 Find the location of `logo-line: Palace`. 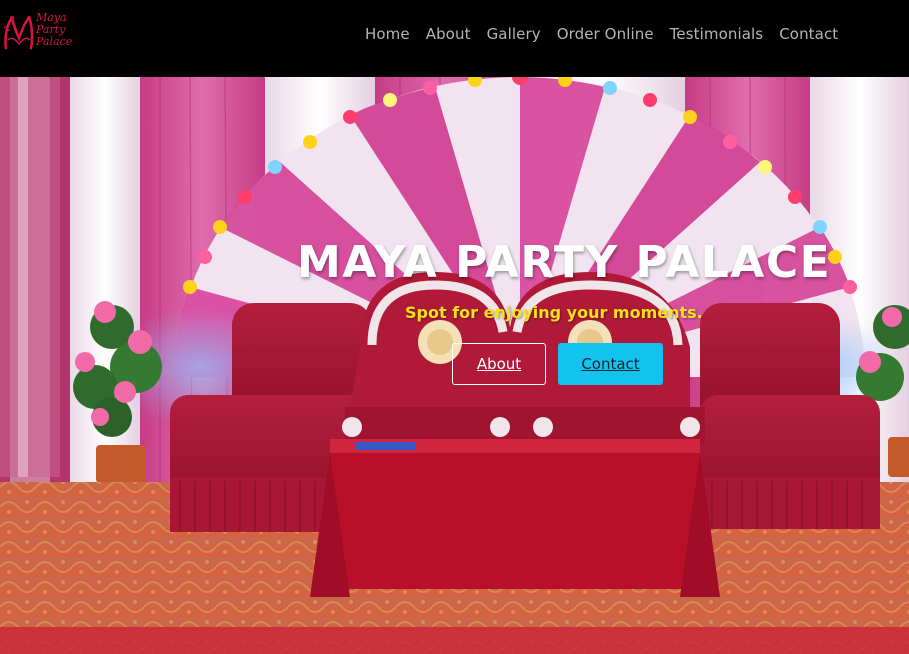

logo-line: Palace is located at coordinates (54, 41).